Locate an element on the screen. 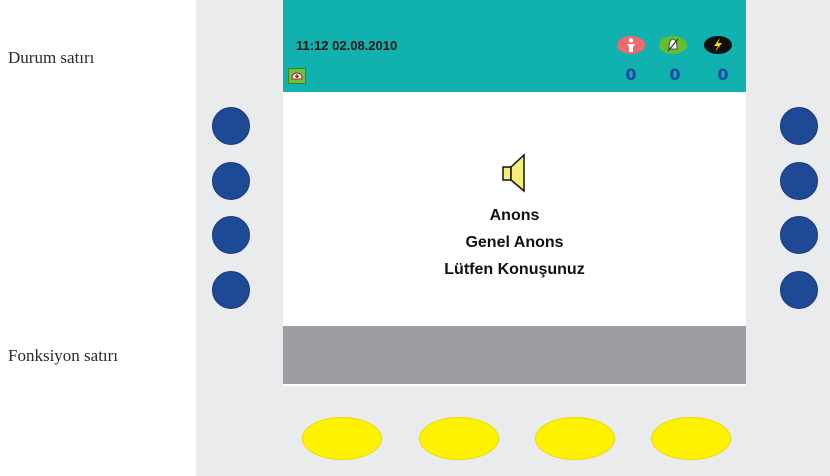 The width and height of the screenshot is (830, 476). person-alarm-icon is located at coordinates (631, 45).